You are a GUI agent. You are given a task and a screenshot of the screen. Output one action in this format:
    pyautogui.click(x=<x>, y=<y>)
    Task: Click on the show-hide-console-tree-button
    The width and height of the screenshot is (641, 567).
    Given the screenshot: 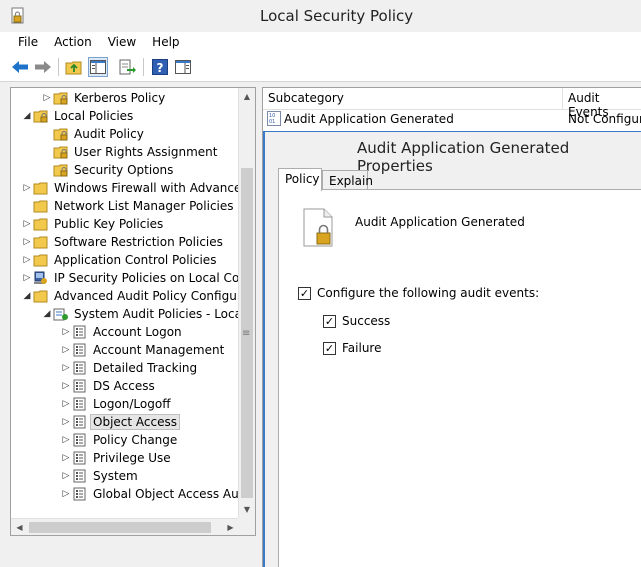 What is the action you would take?
    pyautogui.click(x=98, y=67)
    